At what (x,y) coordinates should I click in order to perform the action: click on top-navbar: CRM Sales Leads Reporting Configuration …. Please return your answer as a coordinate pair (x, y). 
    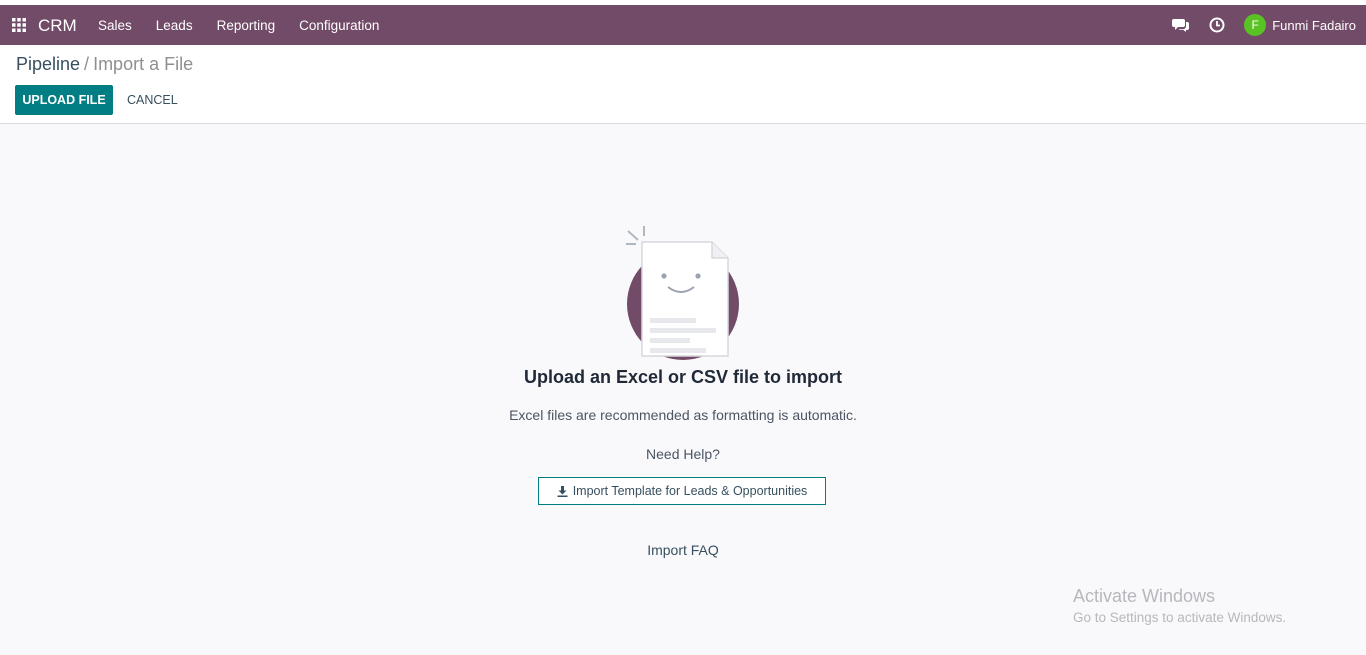
    Looking at the image, I should click on (683, 25).